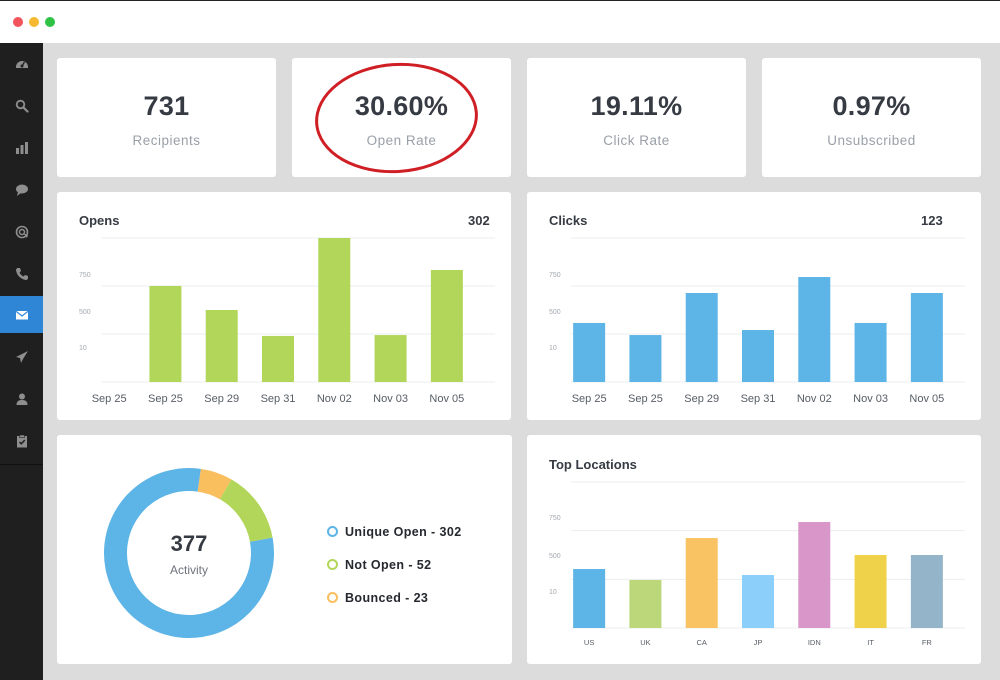 The width and height of the screenshot is (1000, 680). I want to click on chat-bubble-icon, so click(21, 190).